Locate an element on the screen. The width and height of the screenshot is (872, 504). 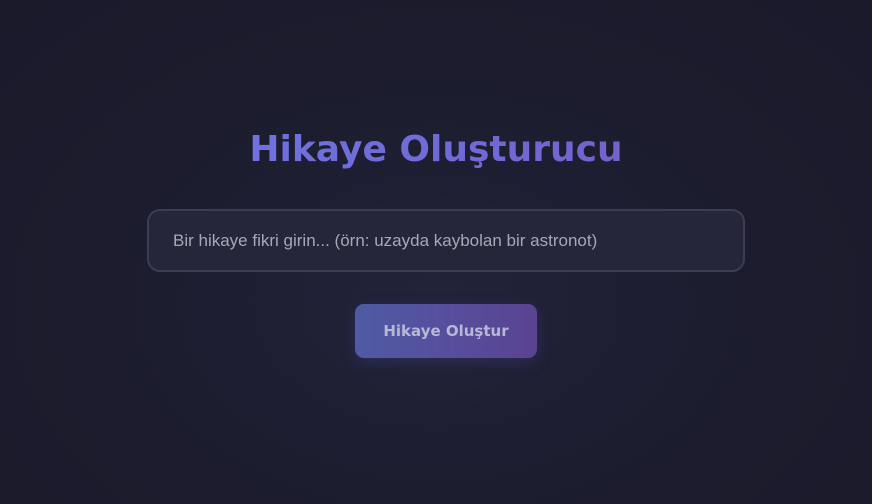
story-idea-input is located at coordinates (446, 240).